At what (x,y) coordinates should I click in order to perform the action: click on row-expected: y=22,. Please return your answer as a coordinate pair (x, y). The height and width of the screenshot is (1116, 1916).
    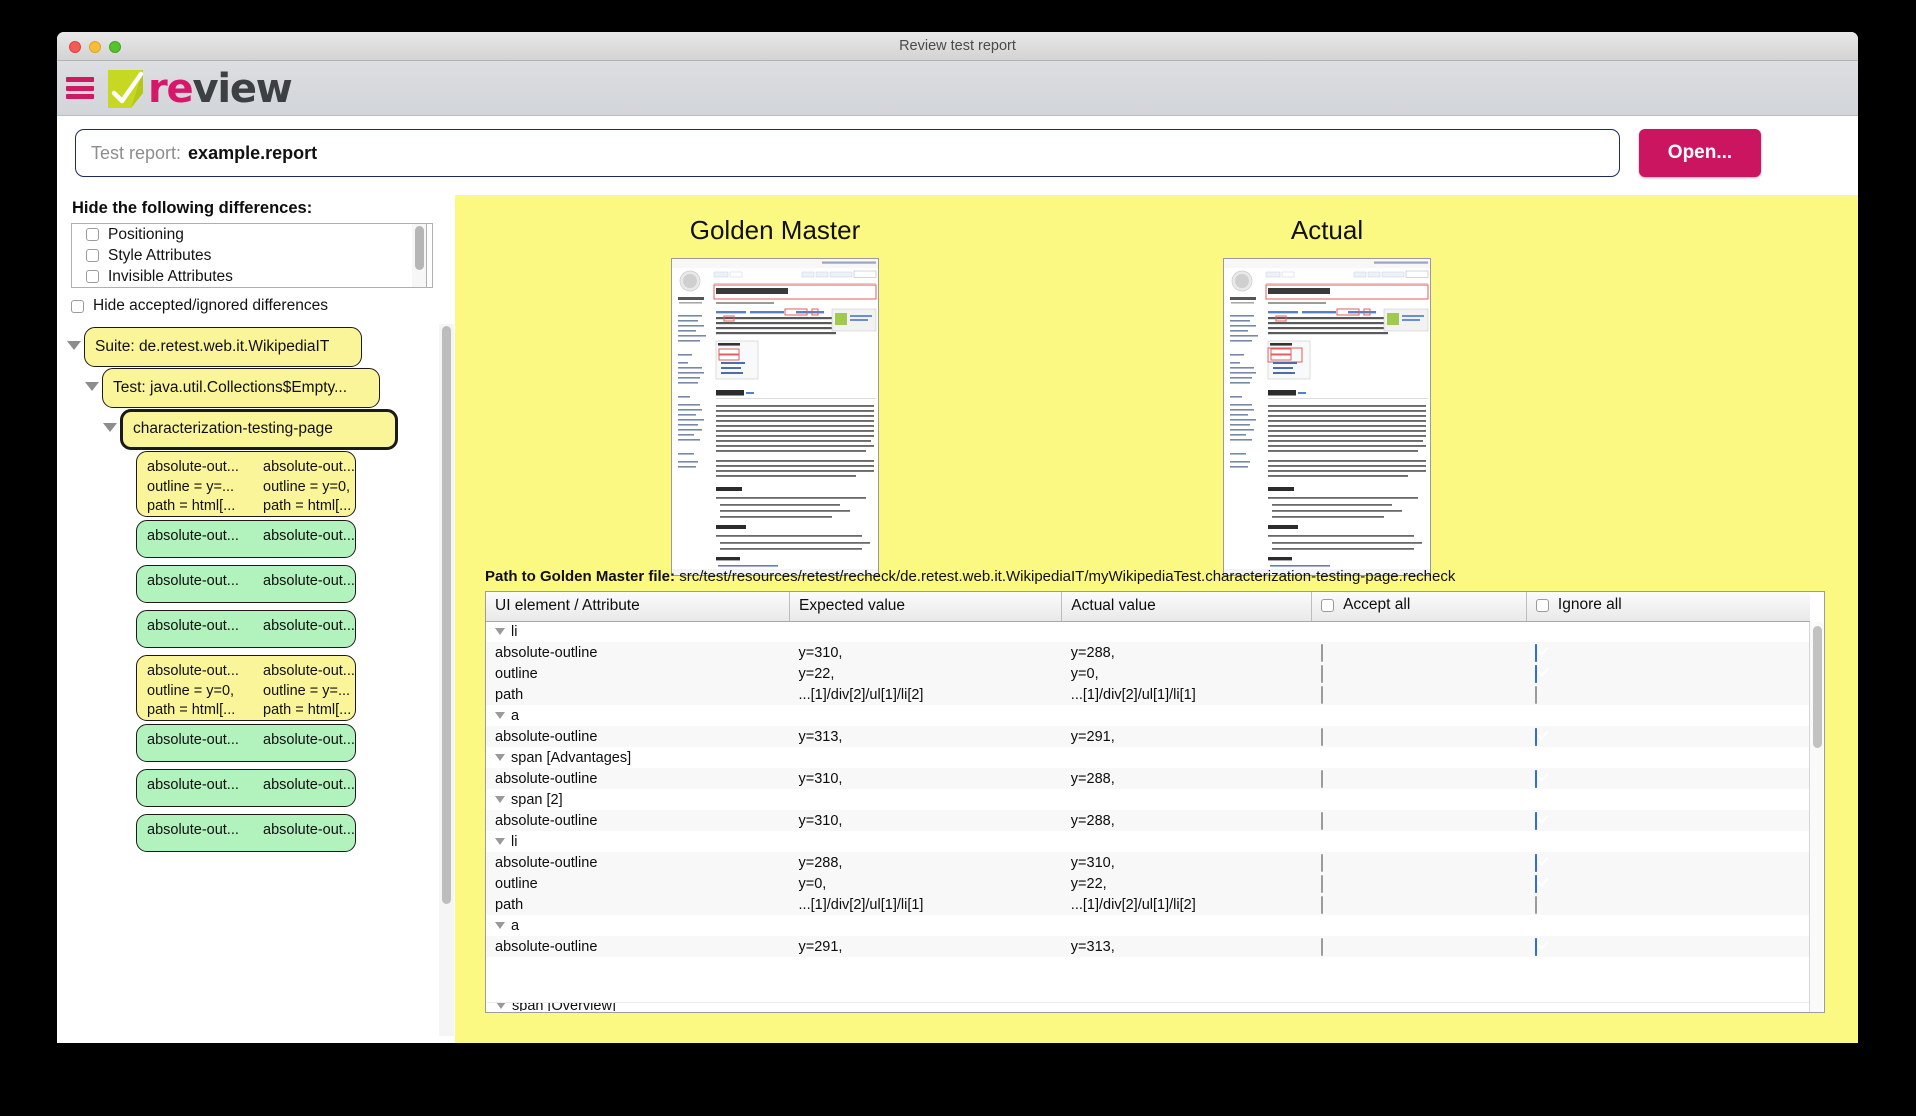
    Looking at the image, I should click on (925, 673).